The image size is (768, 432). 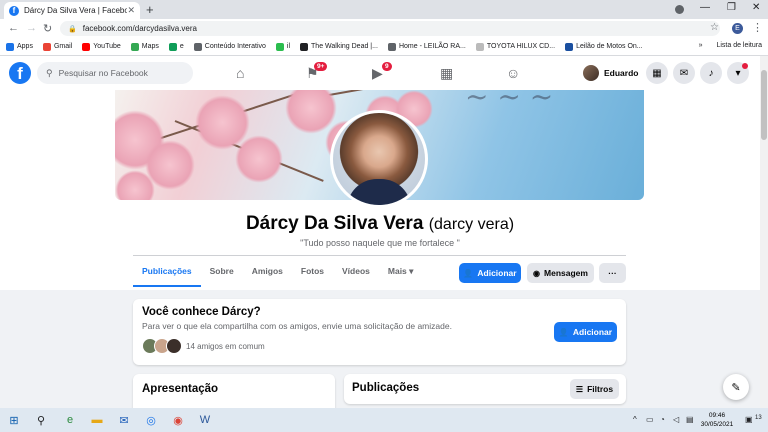 I want to click on windows-start-icon: ⊞, so click(x=14, y=420).